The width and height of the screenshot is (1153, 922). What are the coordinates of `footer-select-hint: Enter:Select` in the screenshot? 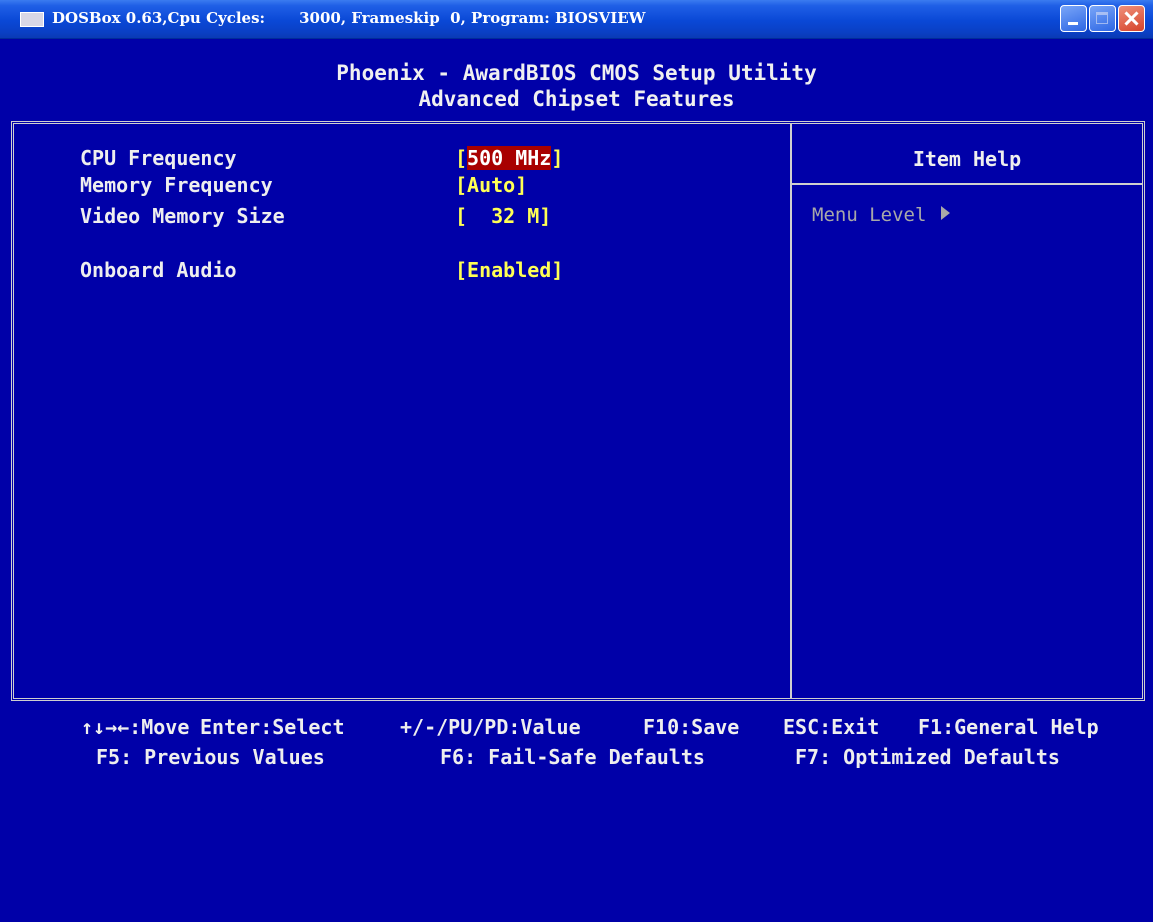 It's located at (272, 727).